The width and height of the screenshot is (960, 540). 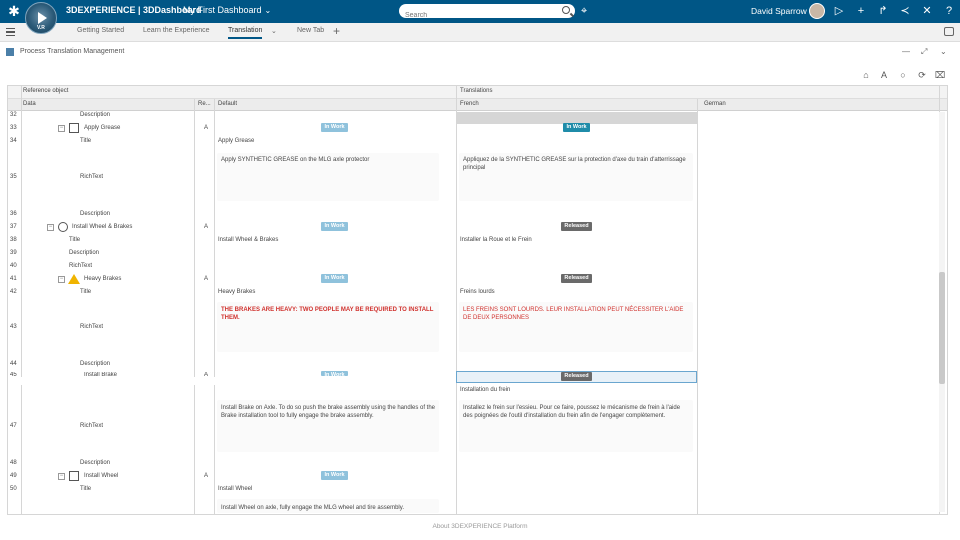 I want to click on warning-icon, so click(x=74, y=279).